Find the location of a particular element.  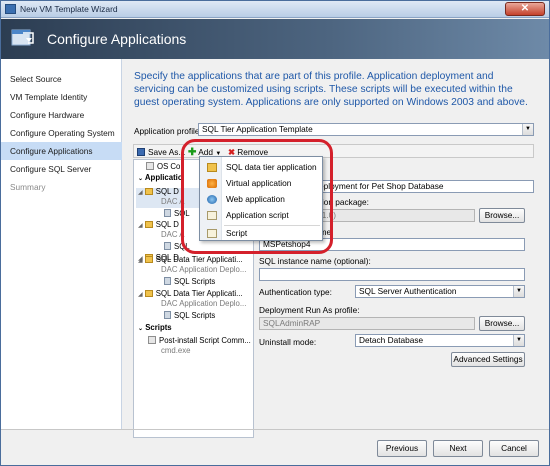

profile-value: SQL Tier Application Template is located at coordinates (257, 129).